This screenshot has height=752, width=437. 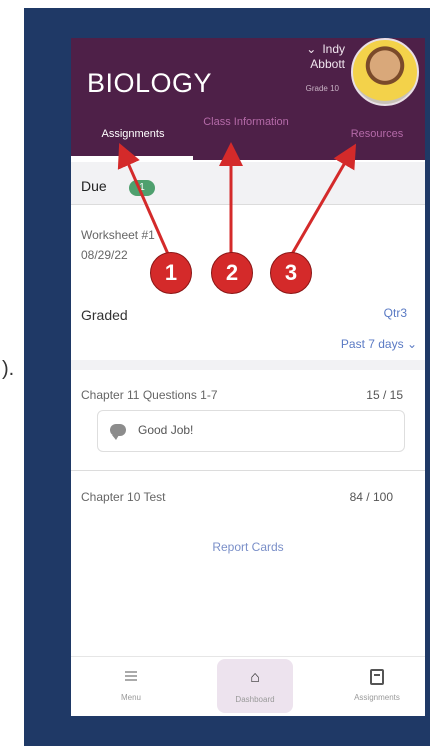 I want to click on nav-dashboard: ⌂ Dashboard, so click(x=255, y=686).